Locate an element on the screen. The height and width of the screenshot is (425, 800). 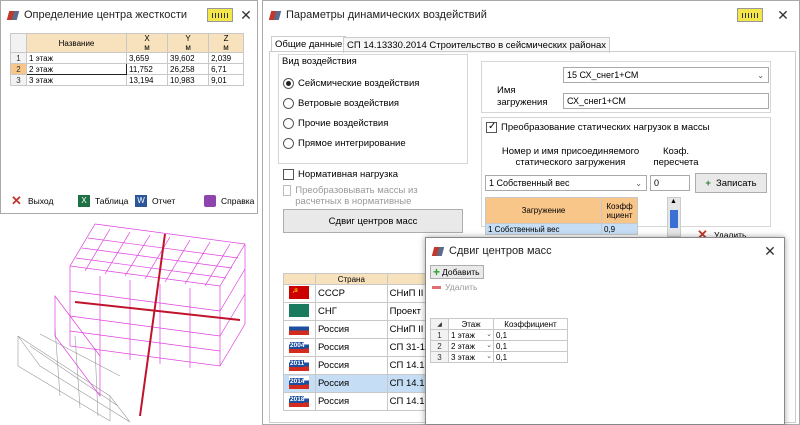
cell-floor: 1 этаж ⌄ is located at coordinates (471, 335).